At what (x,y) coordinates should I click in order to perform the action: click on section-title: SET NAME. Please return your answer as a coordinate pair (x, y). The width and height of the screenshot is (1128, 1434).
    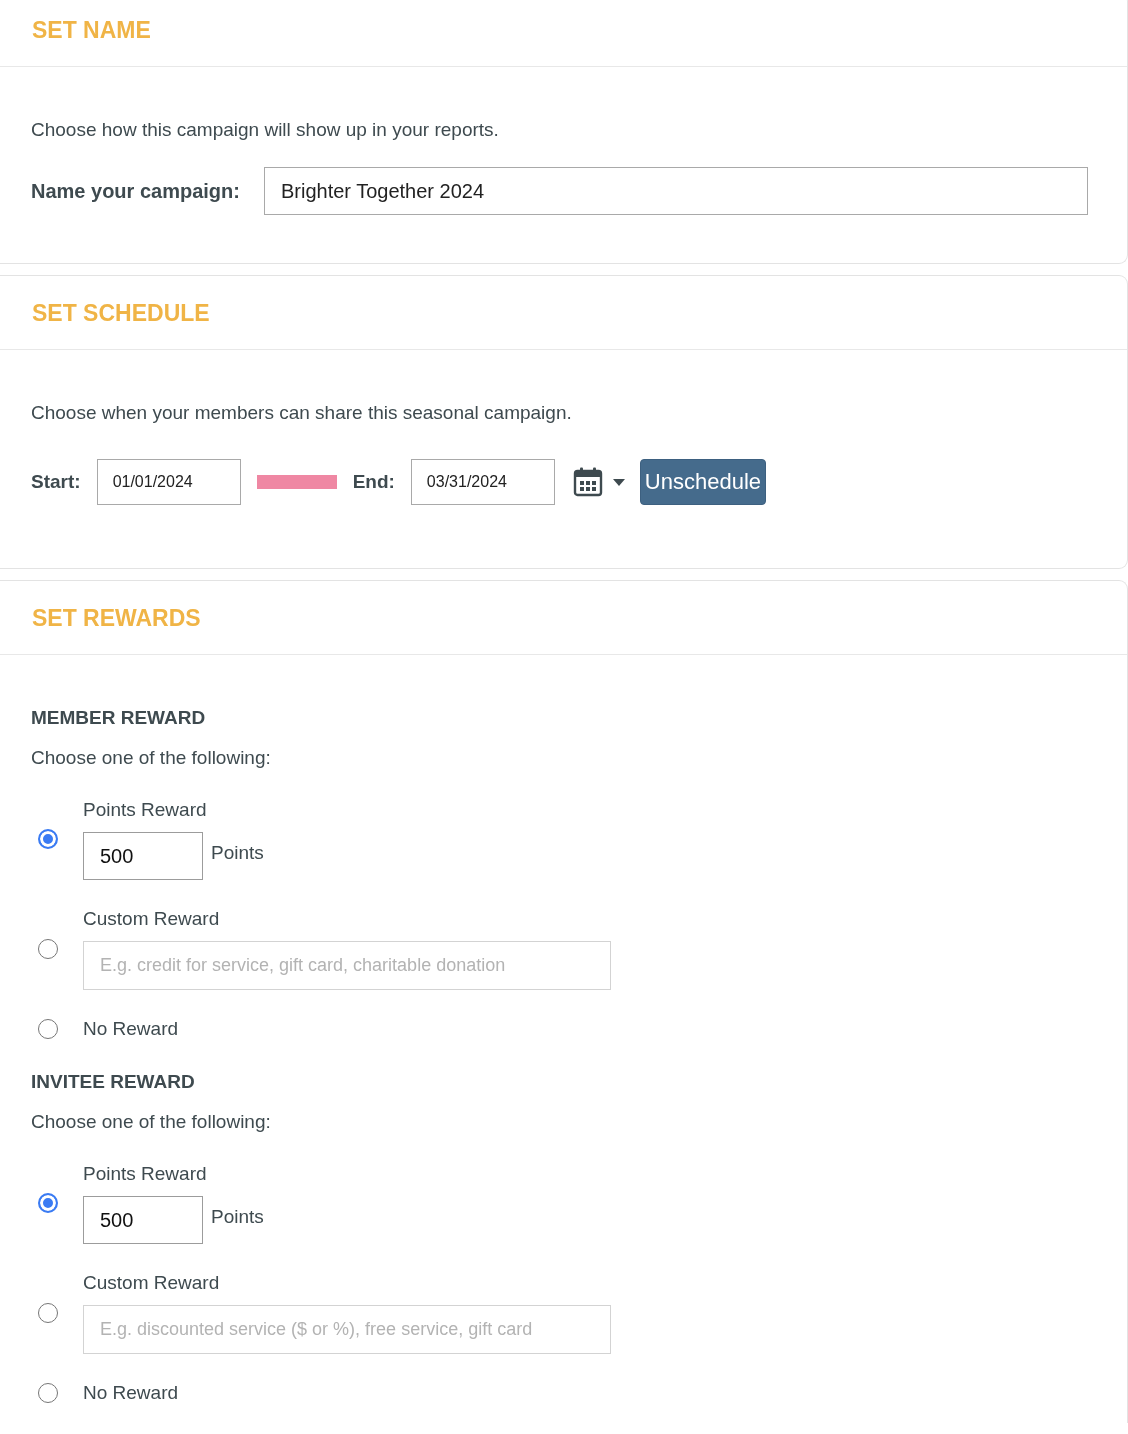
    Looking at the image, I should click on (92, 30).